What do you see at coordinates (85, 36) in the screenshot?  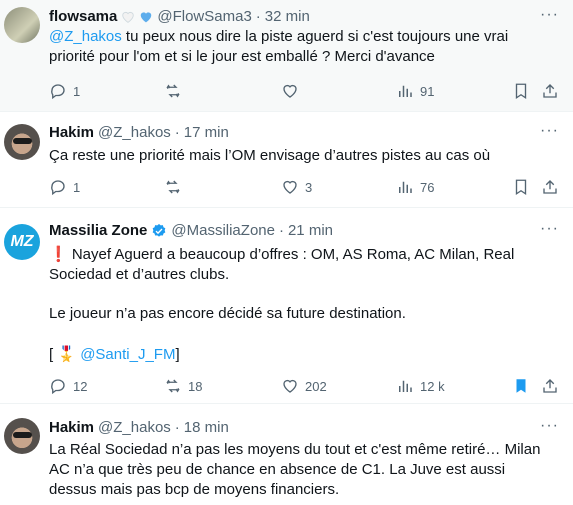 I see `mention-link: @Z_hakos` at bounding box center [85, 36].